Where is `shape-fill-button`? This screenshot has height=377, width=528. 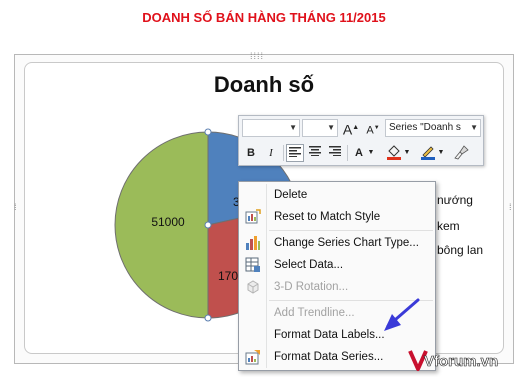
shape-fill-button is located at coordinates (394, 153).